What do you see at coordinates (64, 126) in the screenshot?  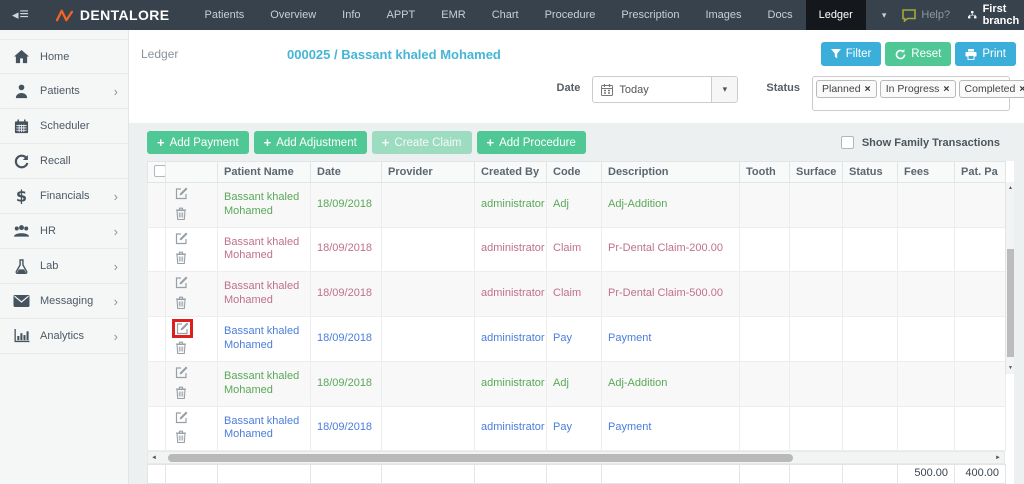 I see `sidebar-item-scheduler: Scheduler` at bounding box center [64, 126].